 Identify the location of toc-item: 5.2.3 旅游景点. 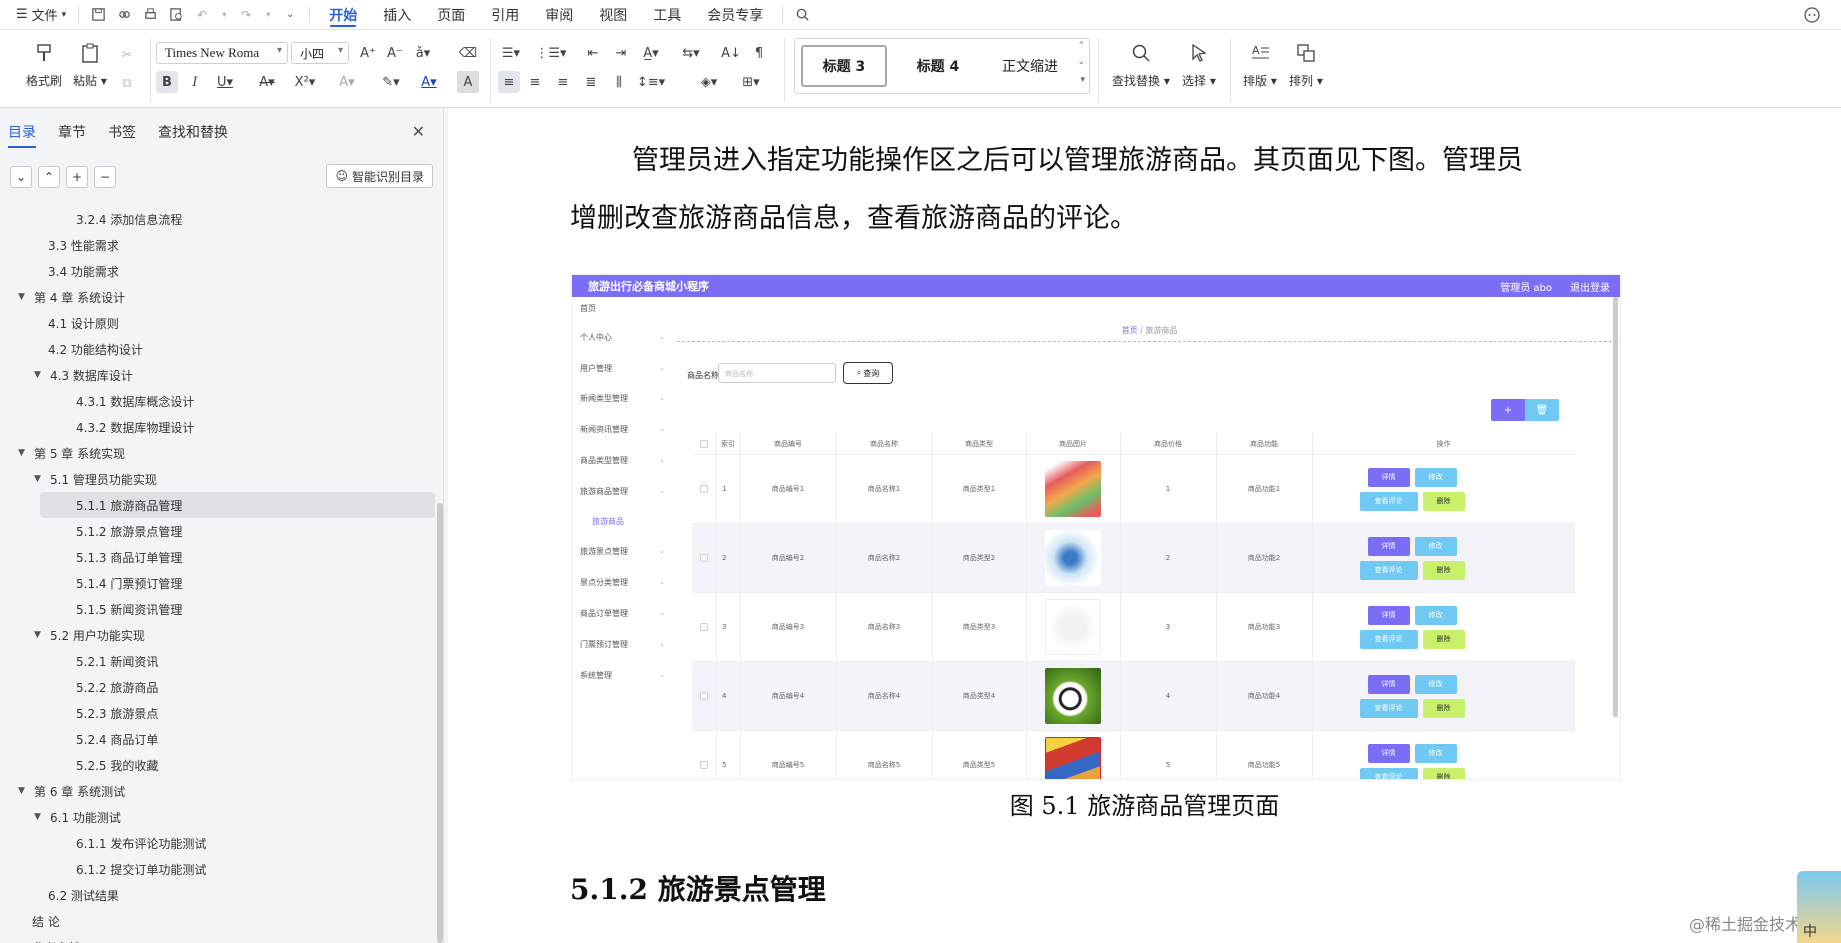
(215, 713).